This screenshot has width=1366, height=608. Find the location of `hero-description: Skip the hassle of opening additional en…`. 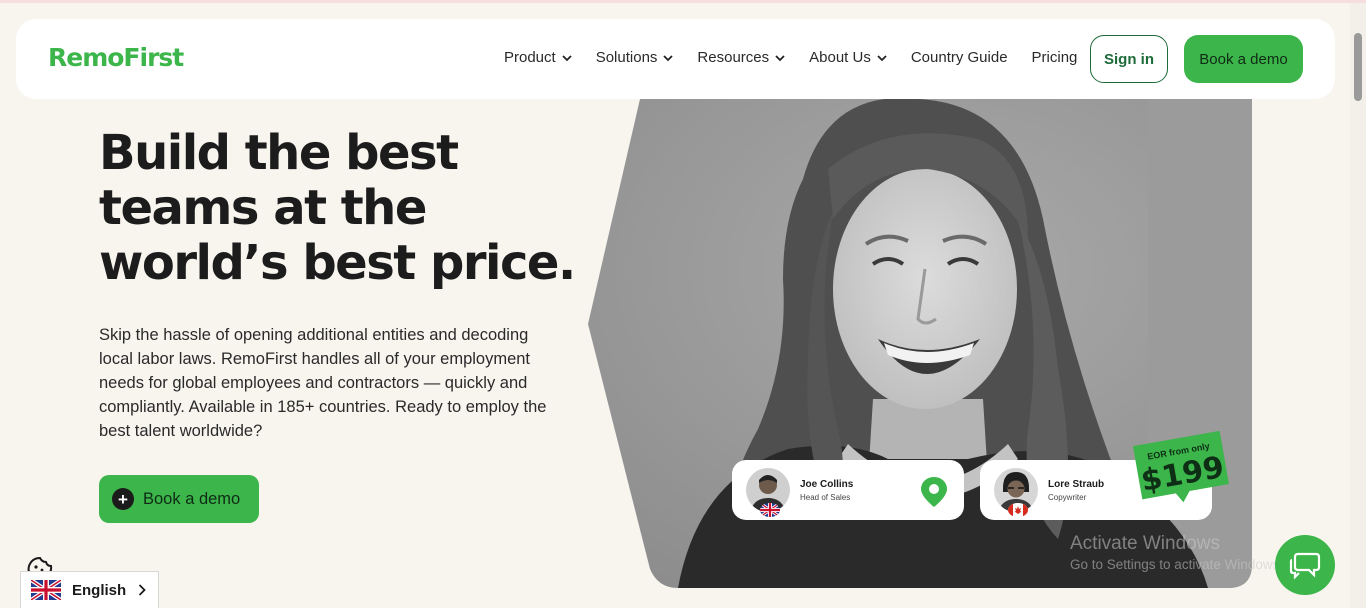

hero-description: Skip the hassle of opening additional en… is located at coordinates (323, 383).